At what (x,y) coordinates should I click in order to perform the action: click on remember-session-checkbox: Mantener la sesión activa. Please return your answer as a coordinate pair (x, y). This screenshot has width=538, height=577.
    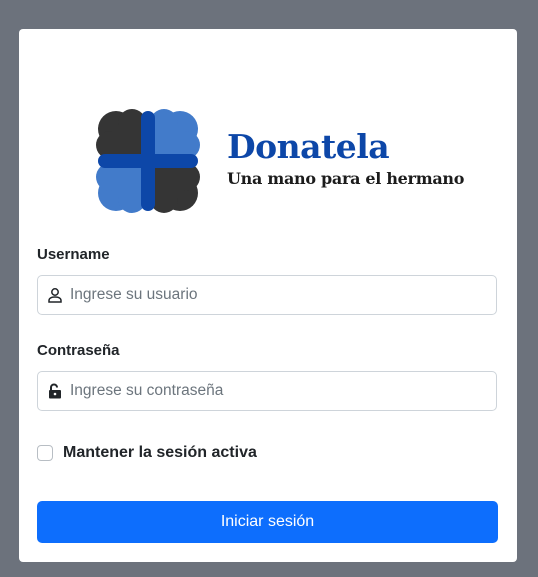
    Looking at the image, I should click on (147, 453).